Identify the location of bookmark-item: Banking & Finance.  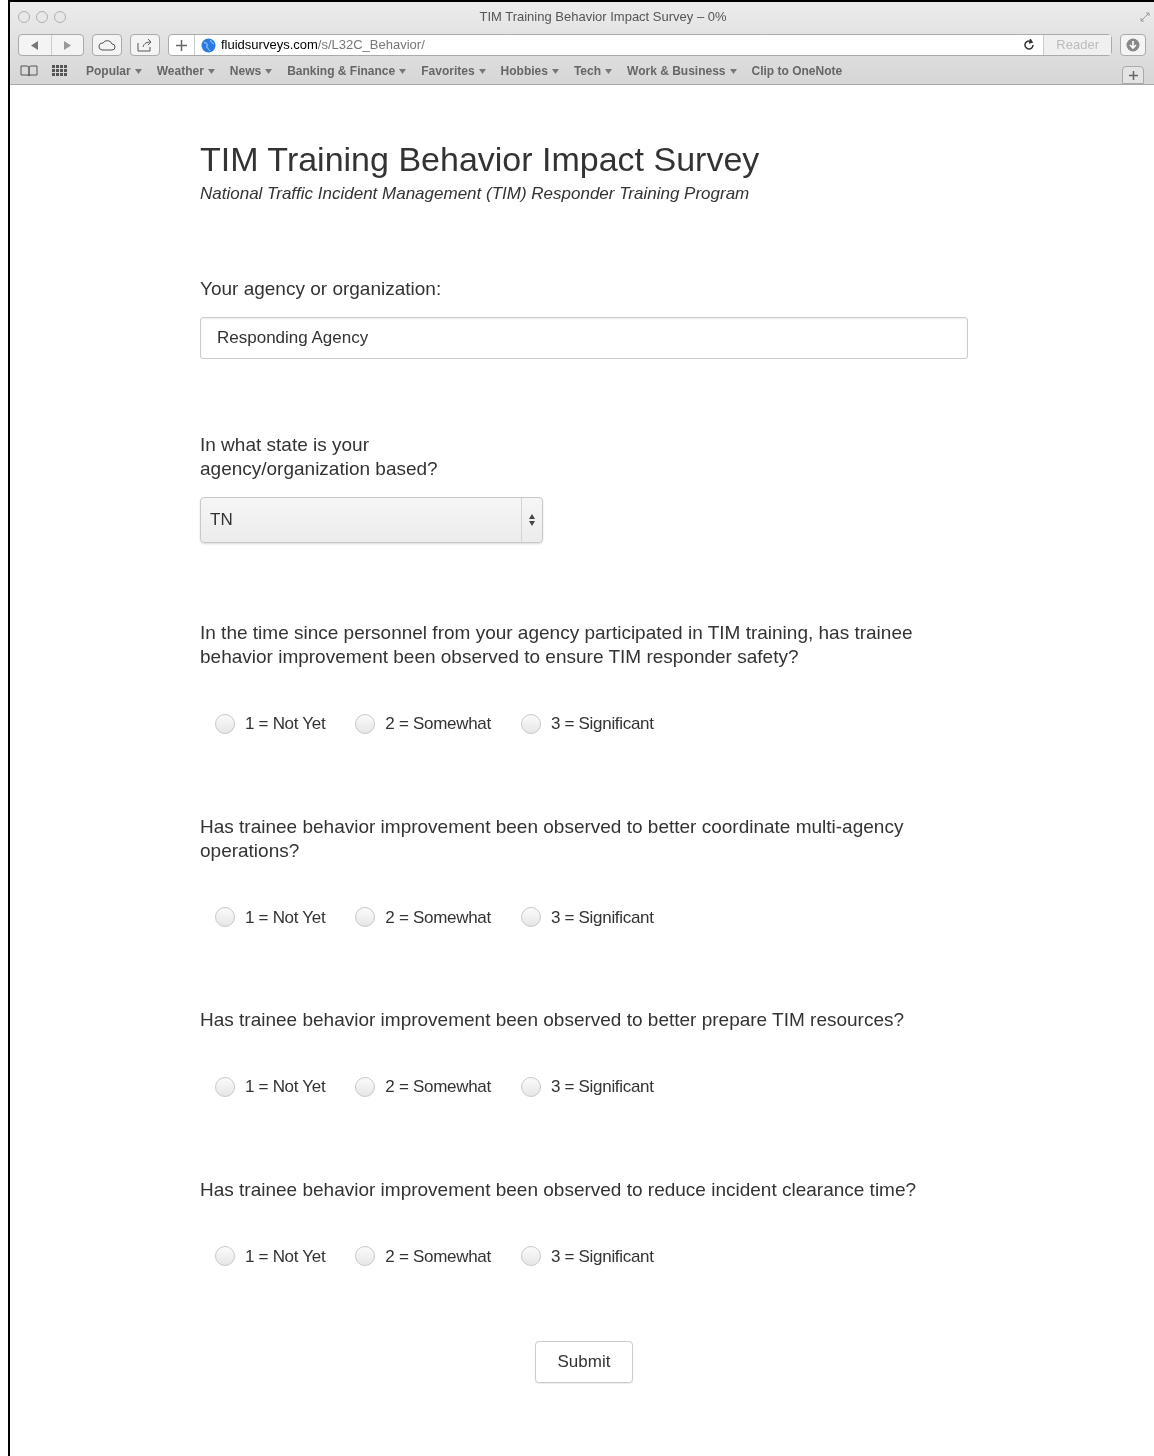
(347, 71).